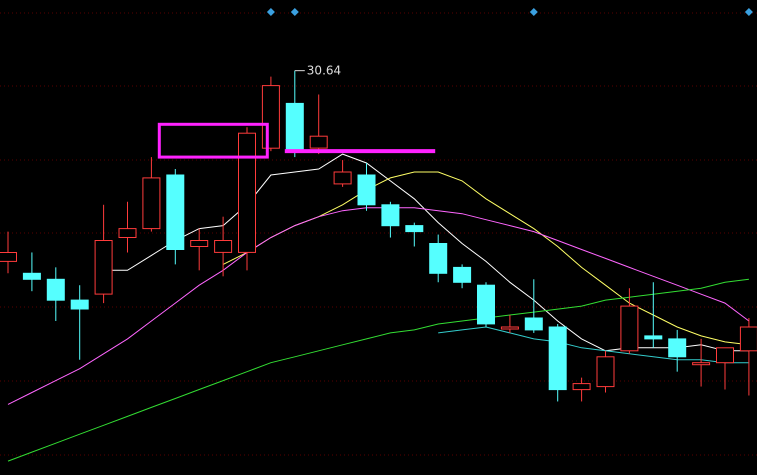 The image size is (757, 475). Describe the element at coordinates (324, 71) in the screenshot. I see `high-label-text: 30.64` at that location.